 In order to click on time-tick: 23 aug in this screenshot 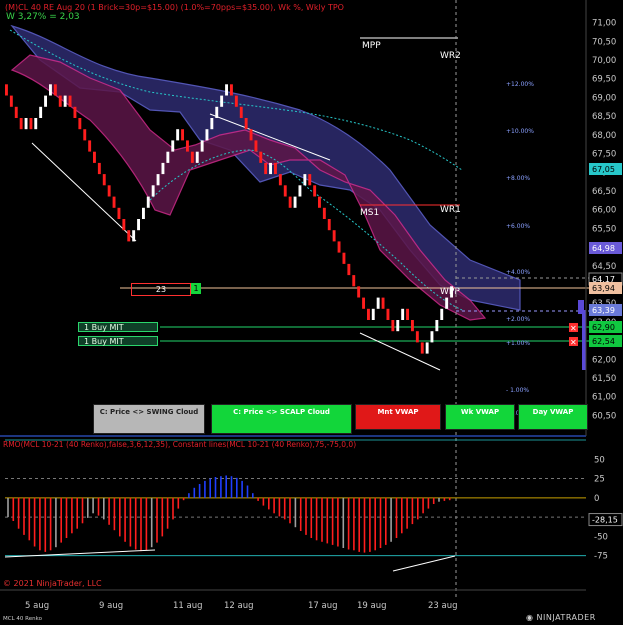, I will do `click(443, 606)`.